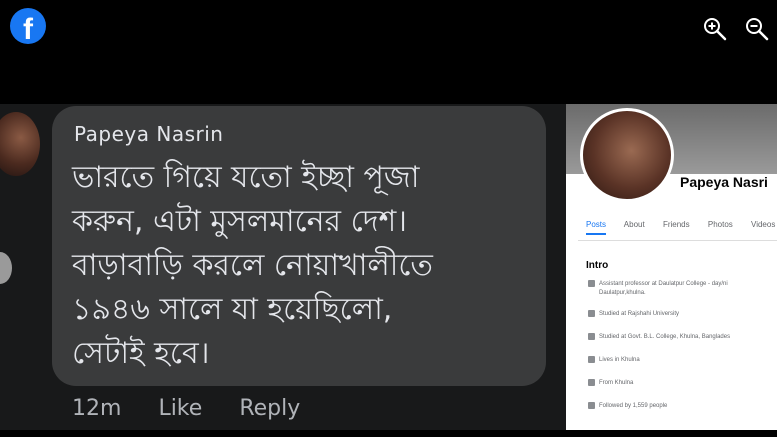  I want to click on profile-tabs: Posts About Friends Photos Videos, so click(681, 227).